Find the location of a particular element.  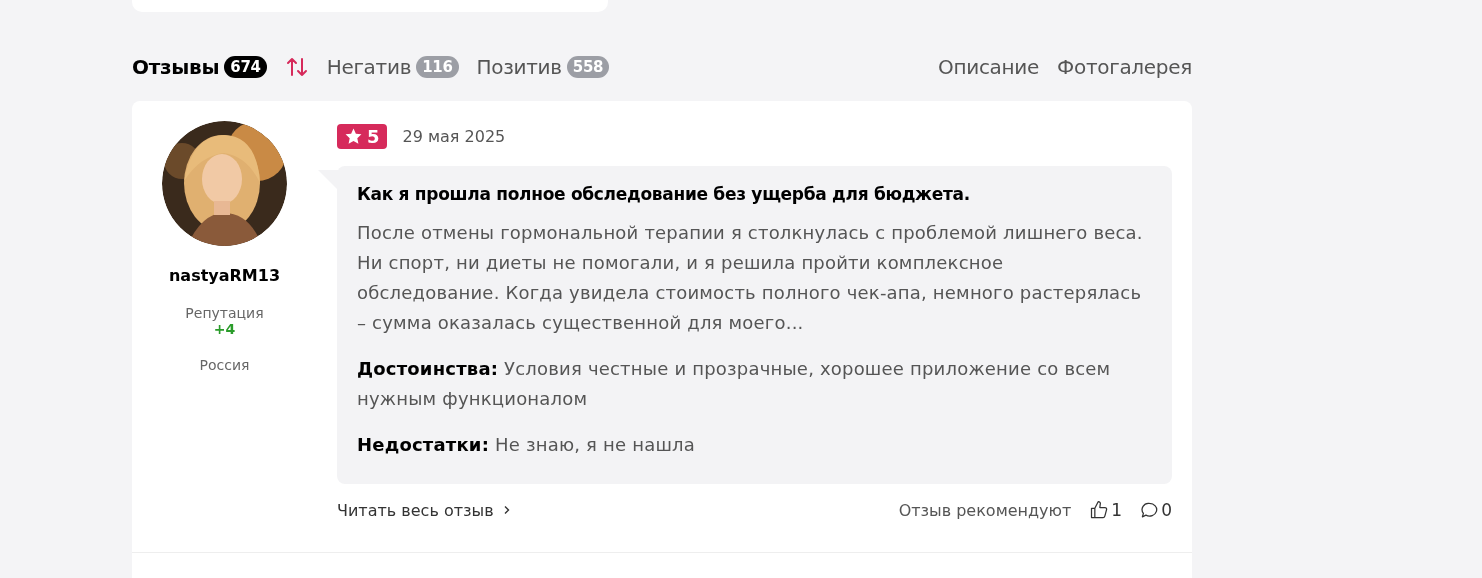

section-link: Фотогалерея is located at coordinates (1124, 67).